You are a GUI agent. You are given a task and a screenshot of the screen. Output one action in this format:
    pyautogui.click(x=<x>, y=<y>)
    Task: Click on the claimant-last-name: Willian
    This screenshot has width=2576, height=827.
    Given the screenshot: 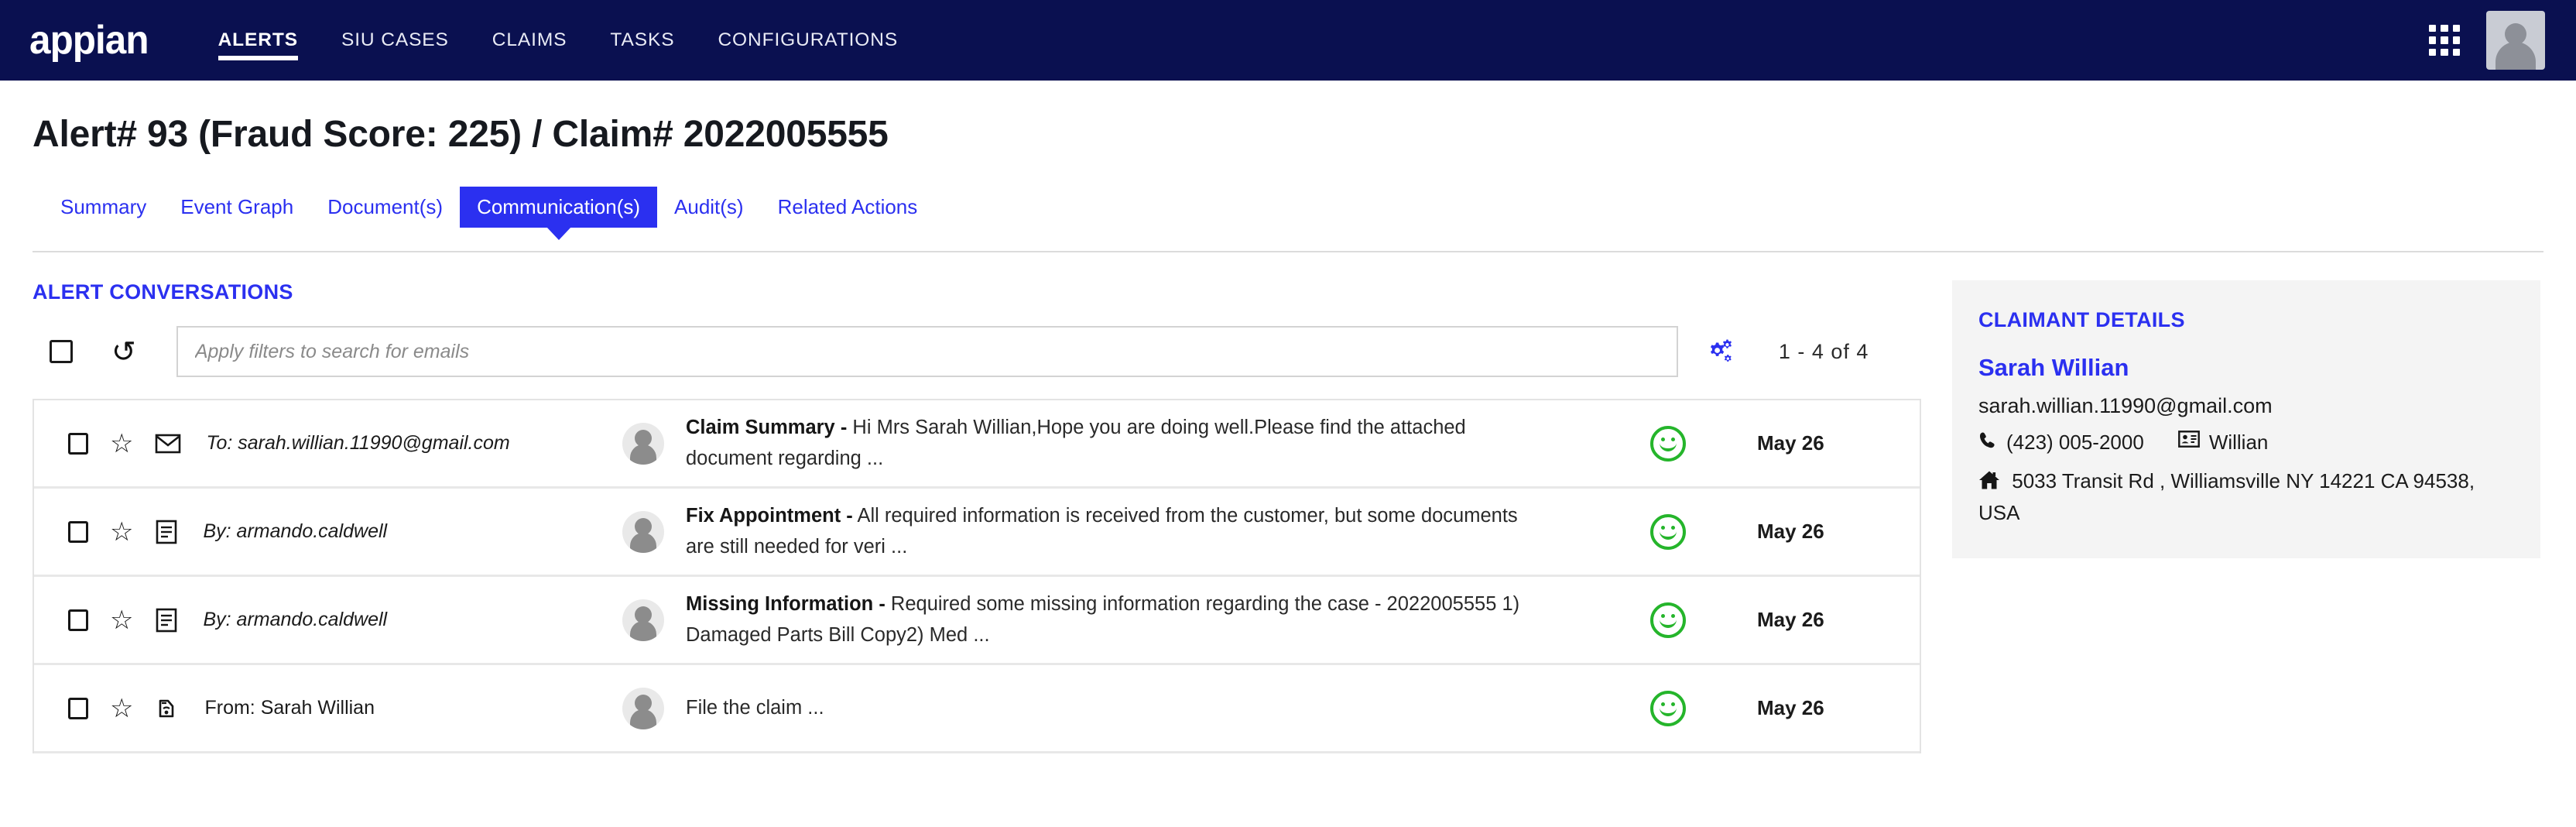 What is the action you would take?
    pyautogui.click(x=2238, y=442)
    